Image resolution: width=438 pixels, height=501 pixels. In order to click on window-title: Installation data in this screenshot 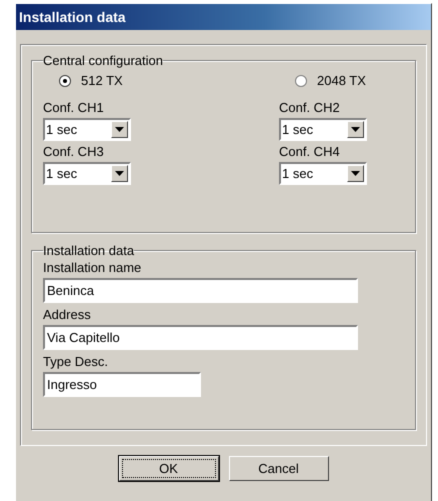, I will do `click(223, 17)`.